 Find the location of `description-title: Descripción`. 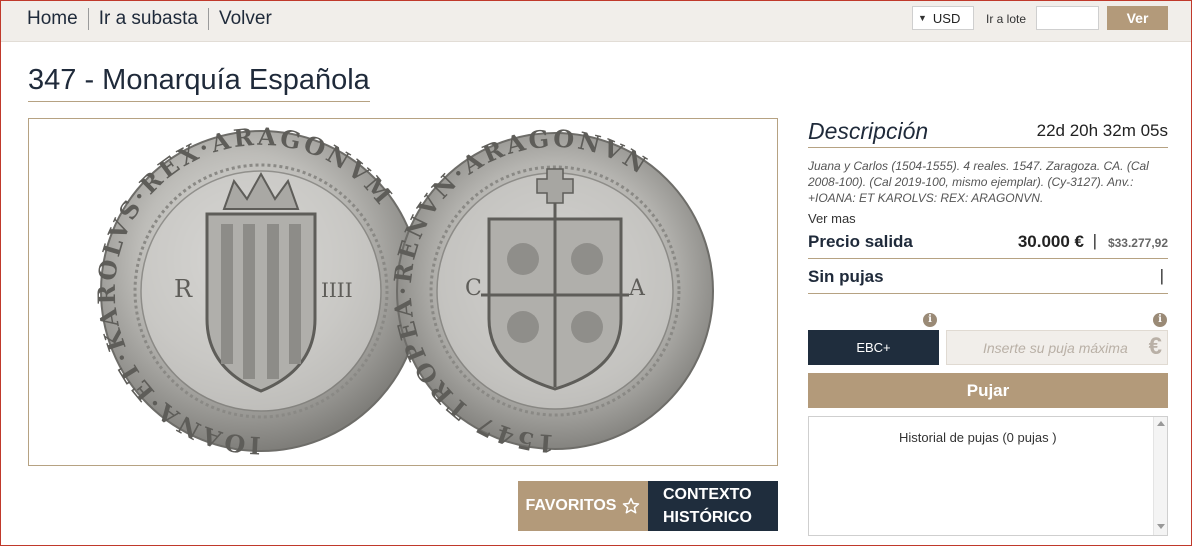

description-title: Descripción is located at coordinates (868, 131).